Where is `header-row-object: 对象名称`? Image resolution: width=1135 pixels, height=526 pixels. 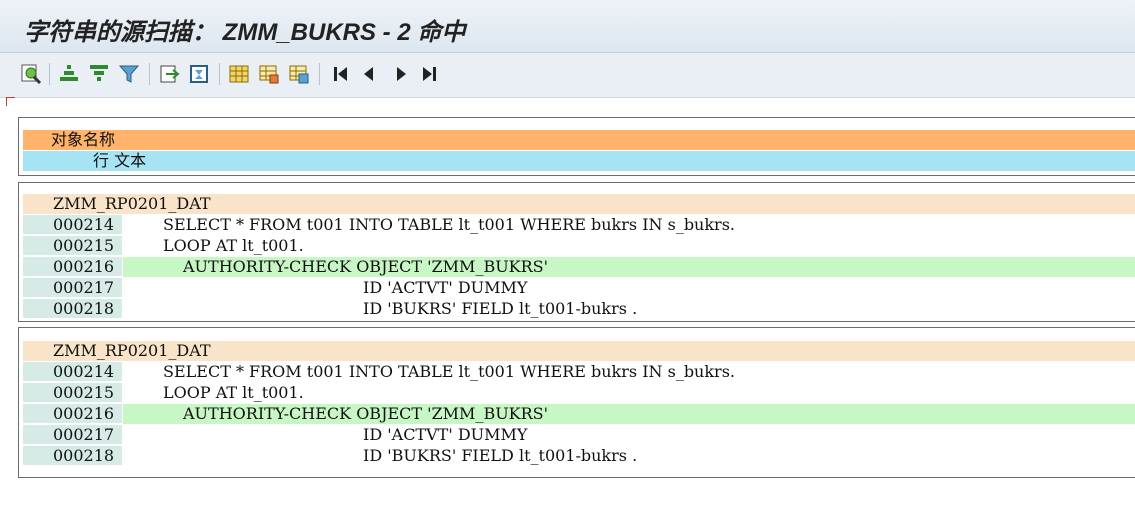
header-row-object: 对象名称 is located at coordinates (579, 149).